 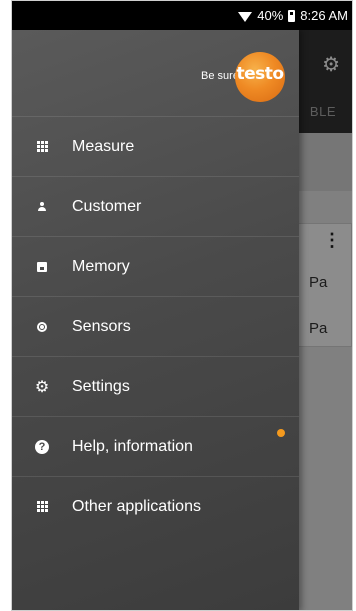 What do you see at coordinates (101, 266) in the screenshot?
I see `menu-item-label: Memory` at bounding box center [101, 266].